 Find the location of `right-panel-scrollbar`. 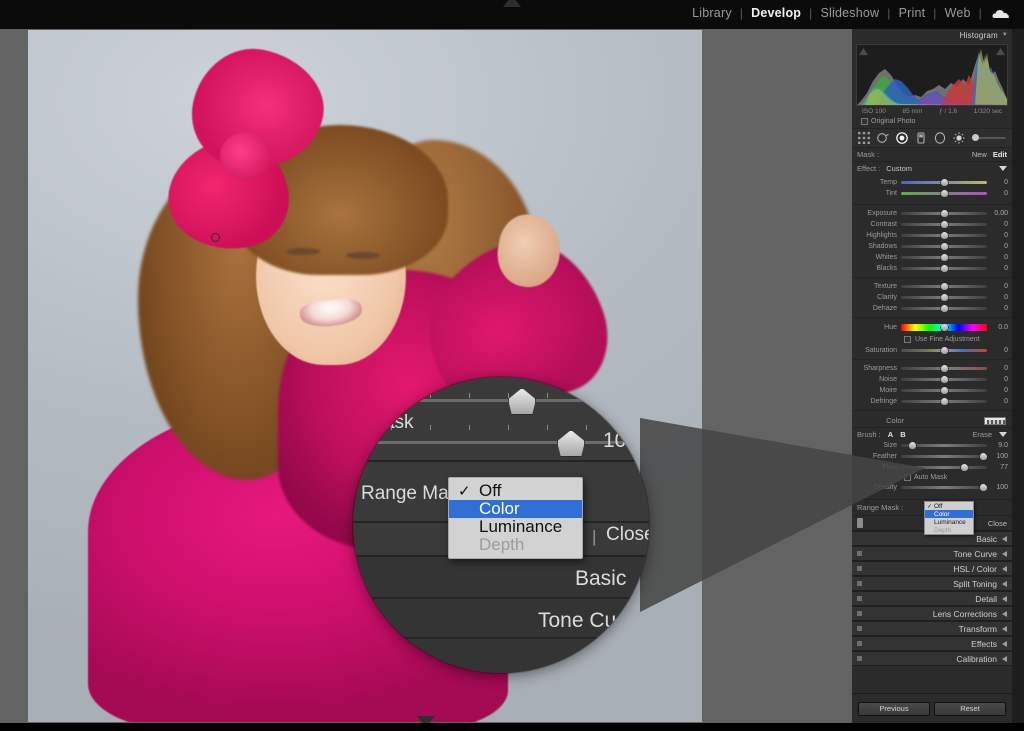

right-panel-scrollbar is located at coordinates (1018, 376).